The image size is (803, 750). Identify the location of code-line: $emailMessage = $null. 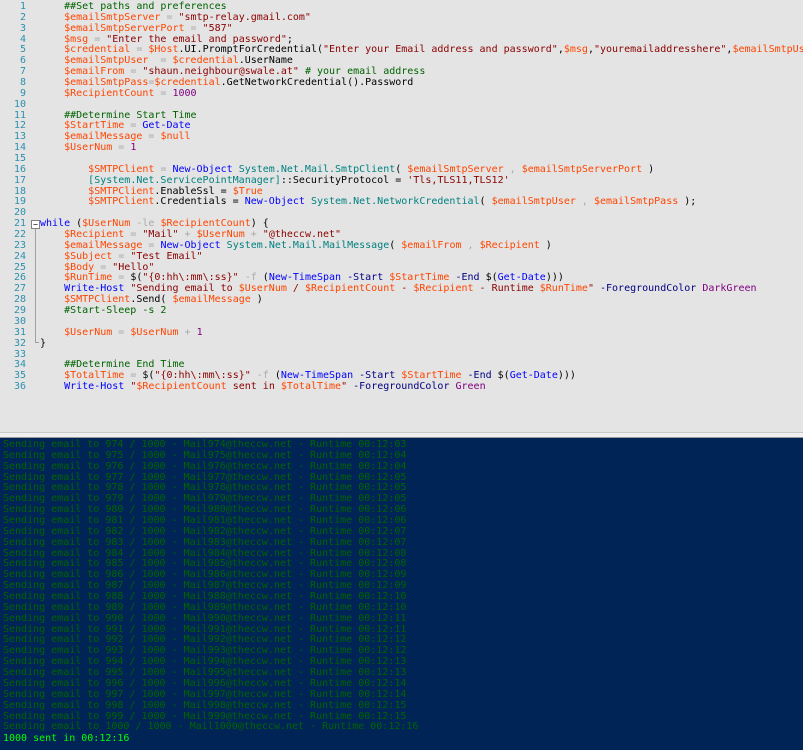
(421, 137).